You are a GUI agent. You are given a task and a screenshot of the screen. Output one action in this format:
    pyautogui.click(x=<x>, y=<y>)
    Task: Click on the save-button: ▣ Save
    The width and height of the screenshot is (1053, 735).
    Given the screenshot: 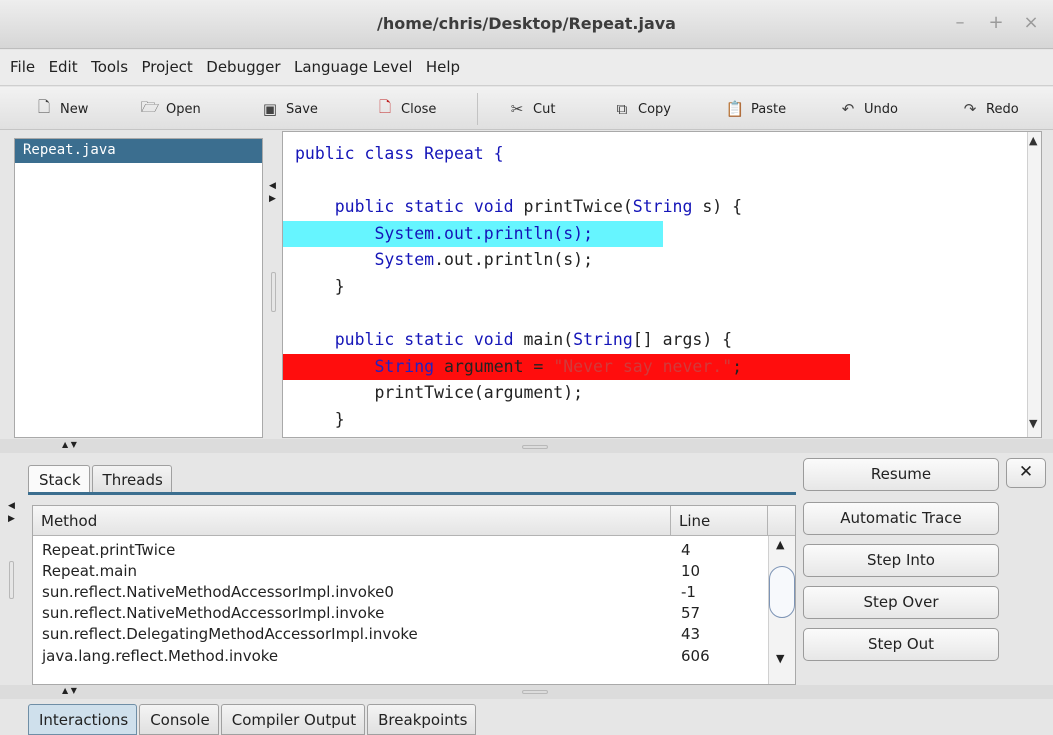 What is the action you would take?
    pyautogui.click(x=289, y=109)
    